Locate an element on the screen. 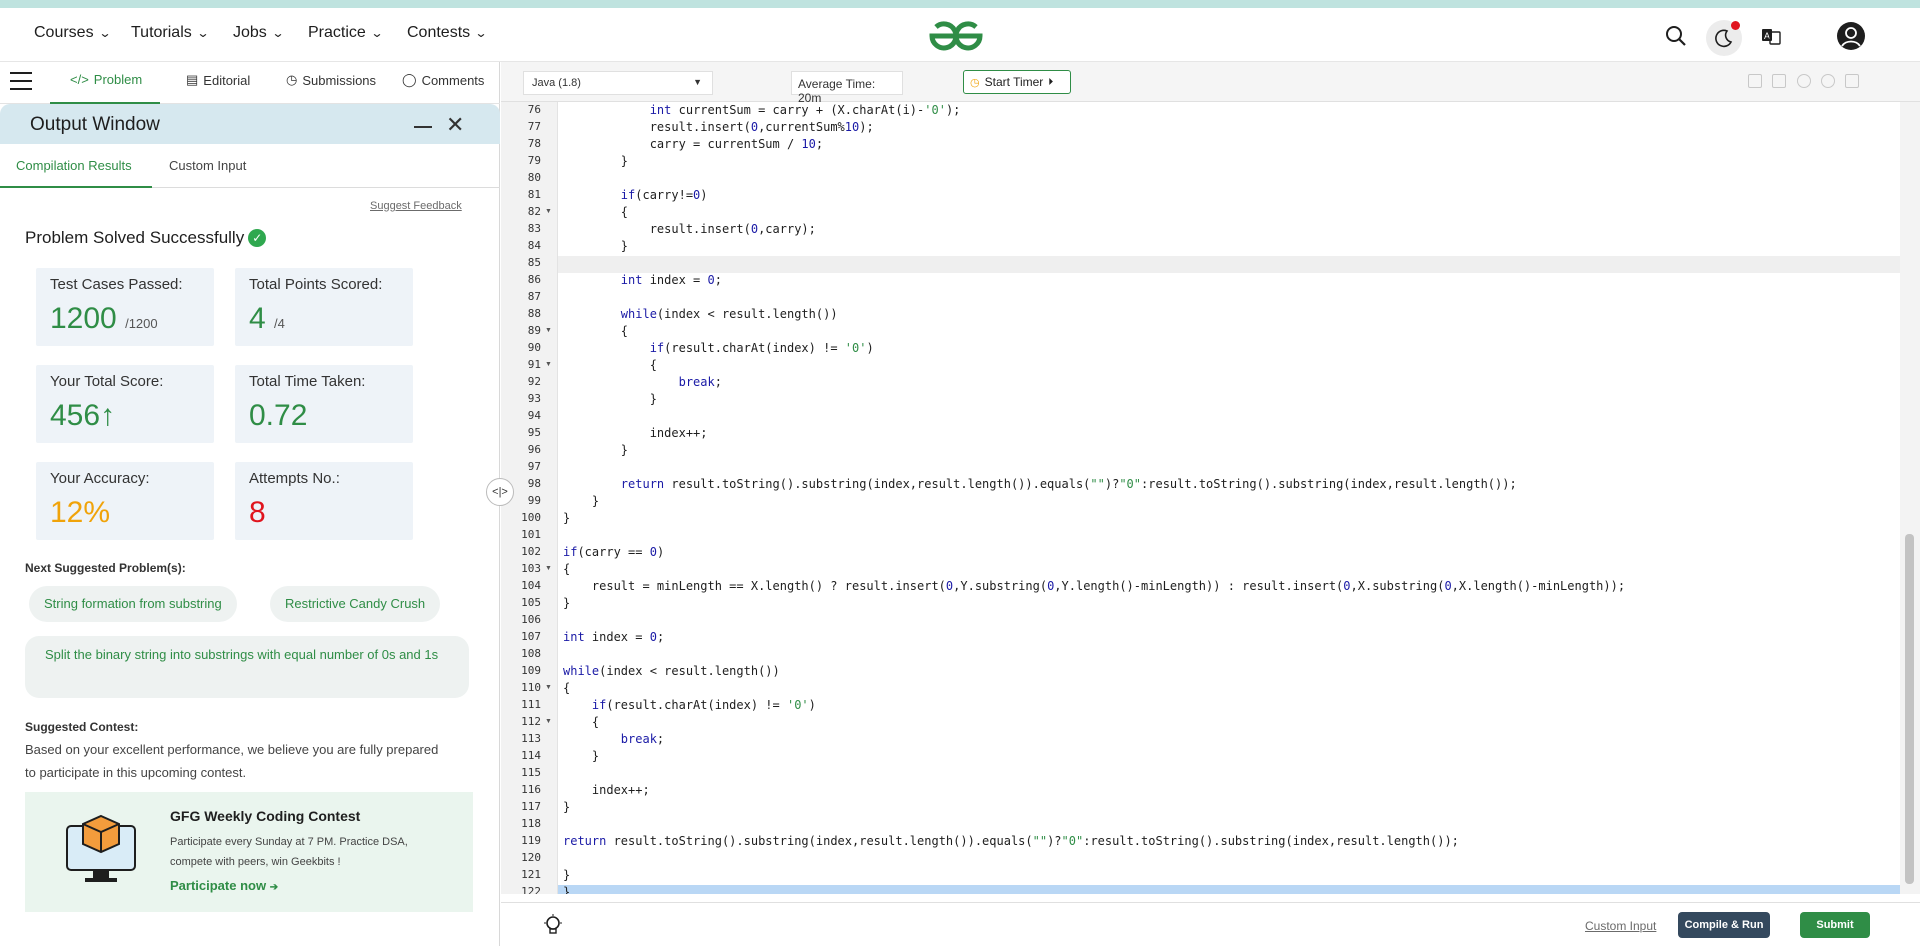 This screenshot has width=1920, height=946. caret-down-icon: ▼ is located at coordinates (697, 82).